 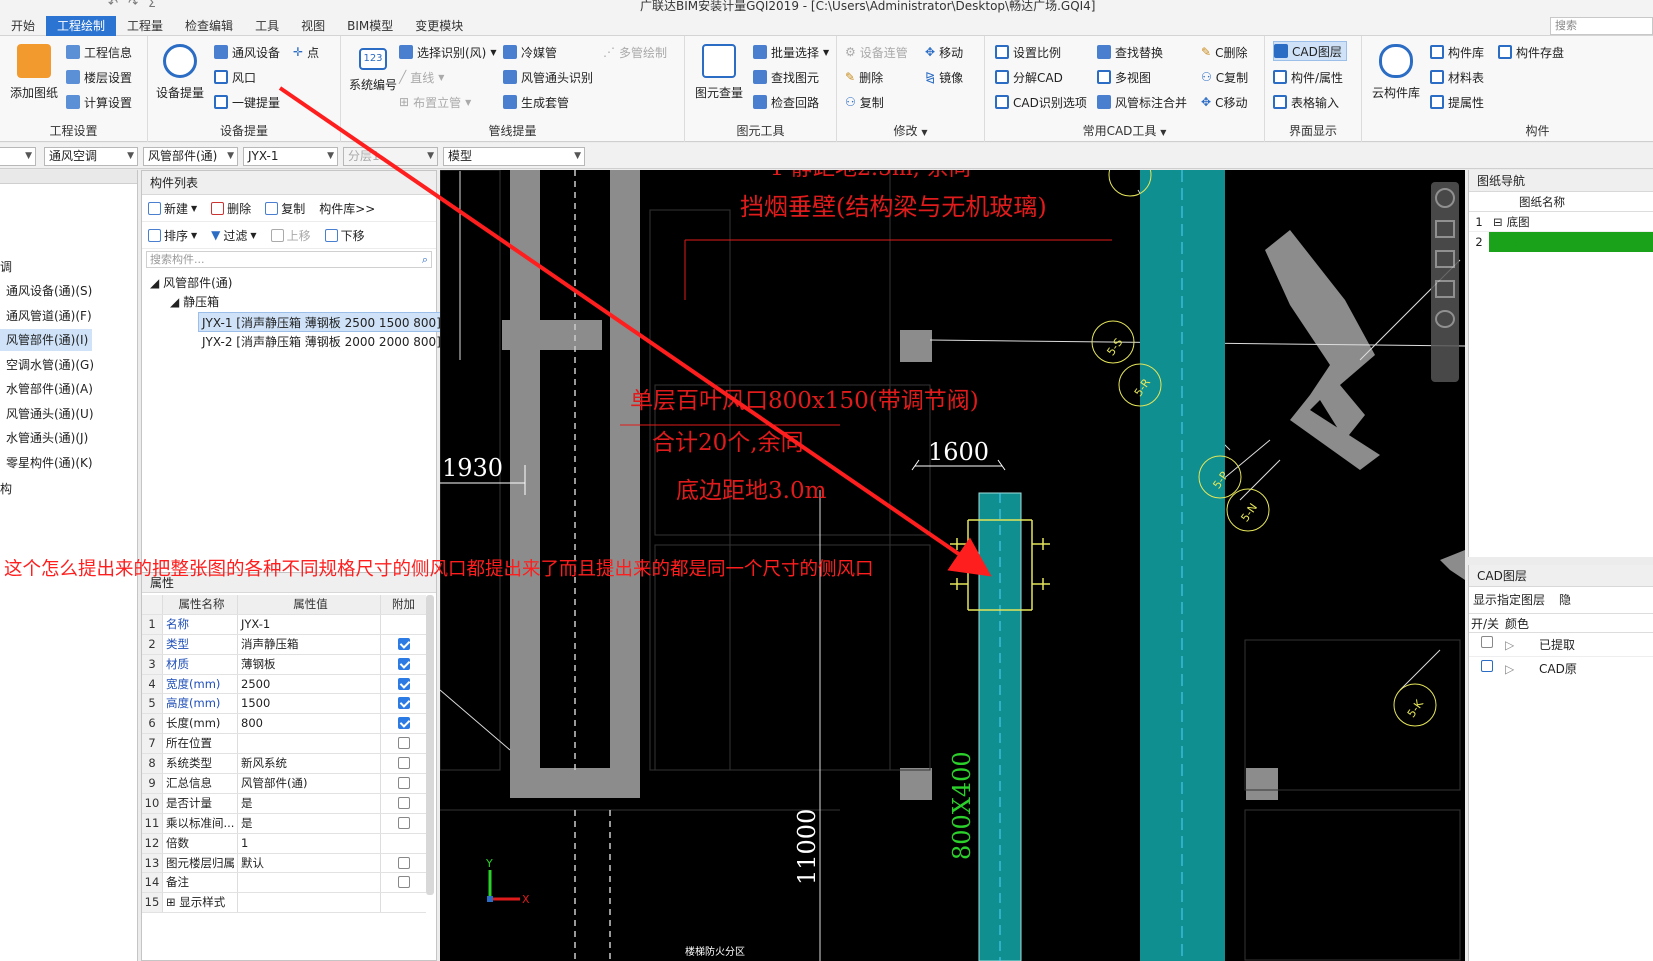 What do you see at coordinates (347, 208) in the screenshot?
I see `library-button: 构件库>>` at bounding box center [347, 208].